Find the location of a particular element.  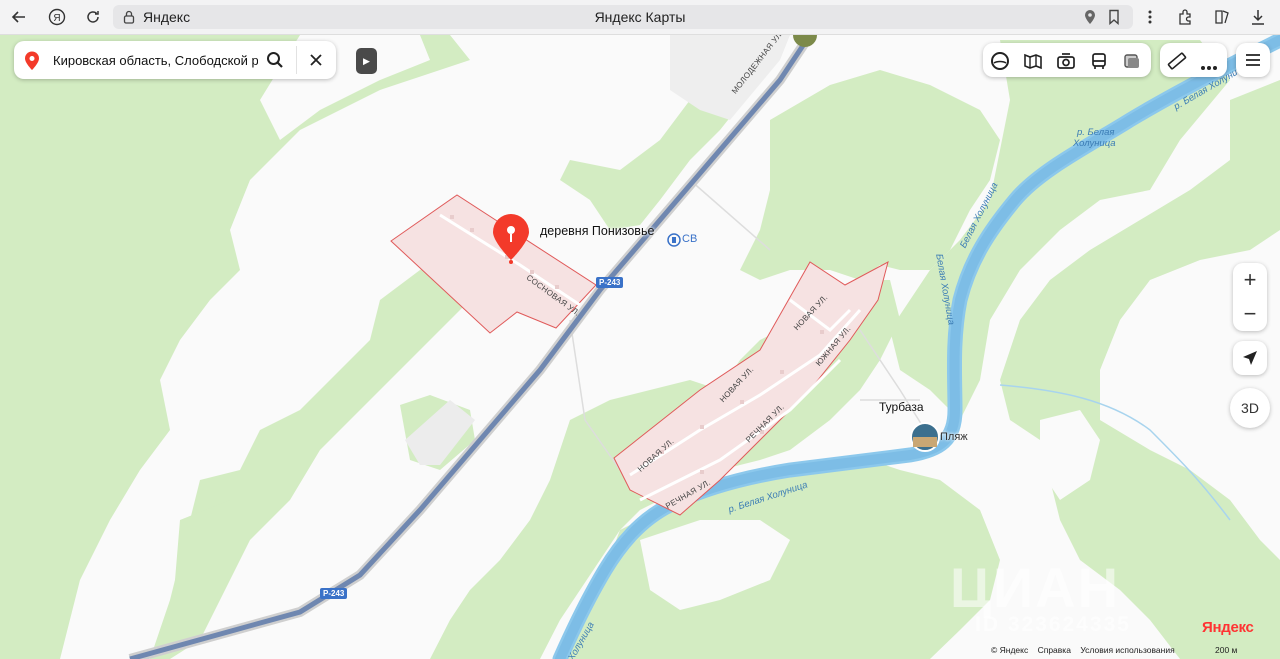

zoom-out-button: − is located at coordinates (1250, 314).